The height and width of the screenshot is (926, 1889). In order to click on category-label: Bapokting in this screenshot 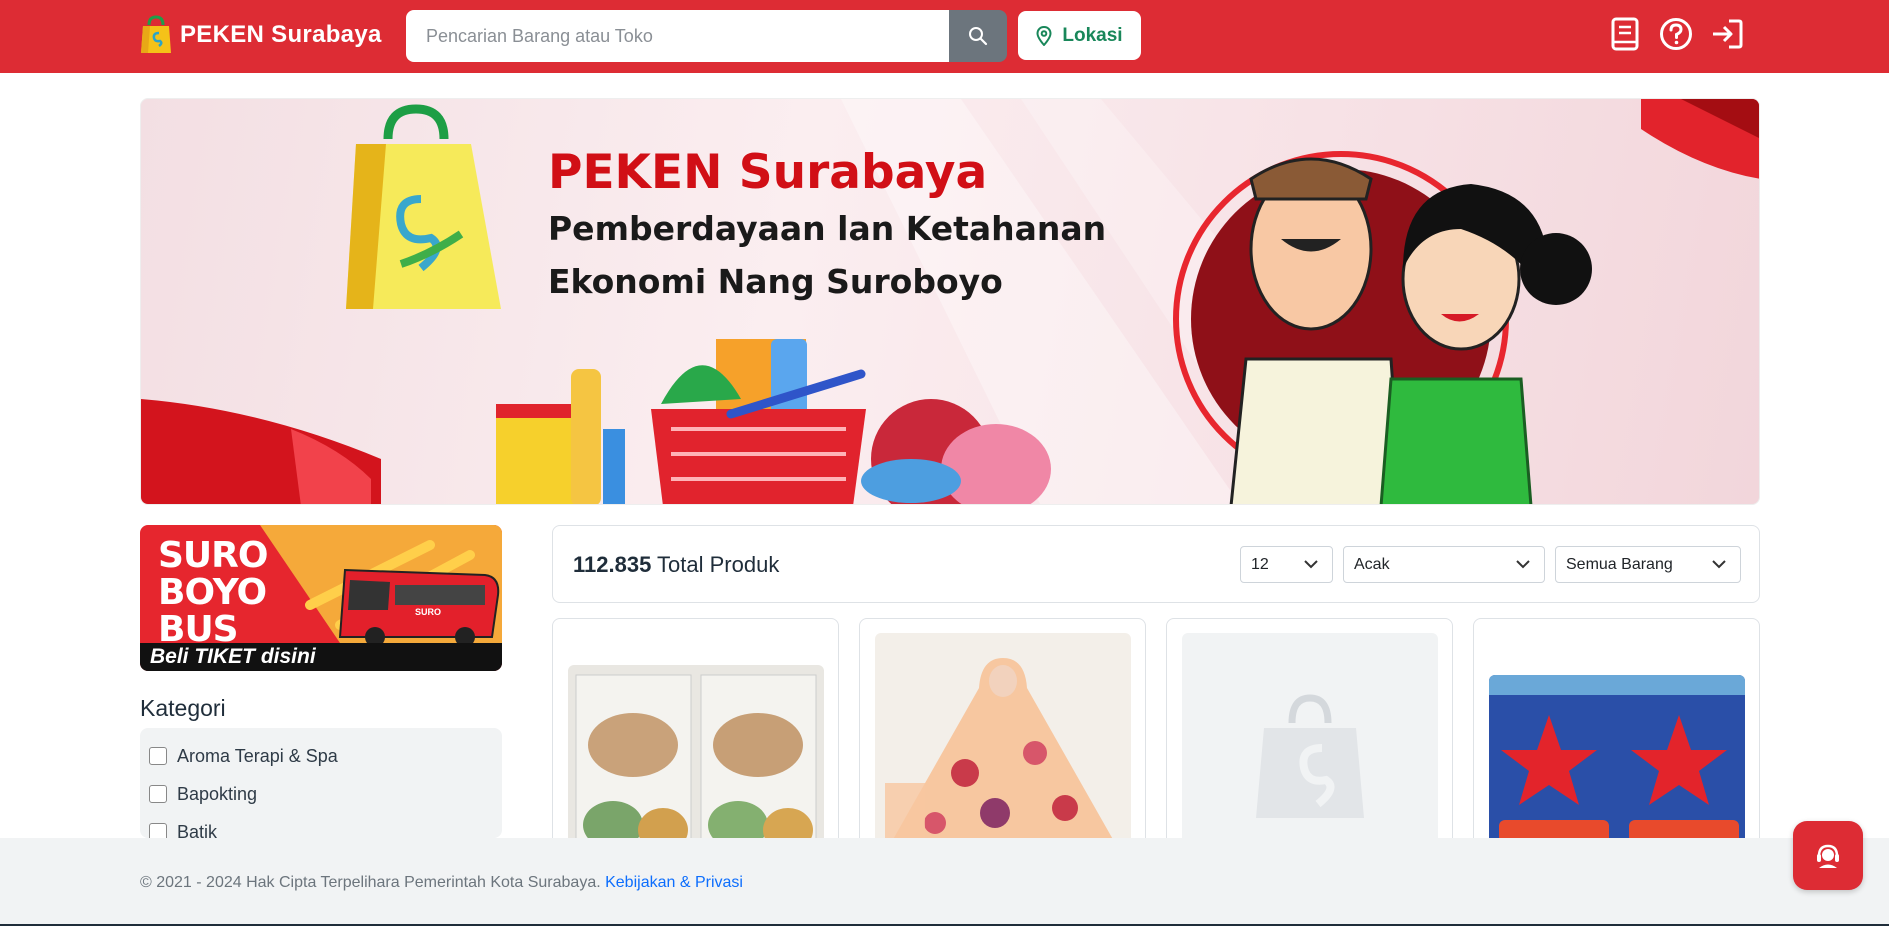, I will do `click(217, 793)`.